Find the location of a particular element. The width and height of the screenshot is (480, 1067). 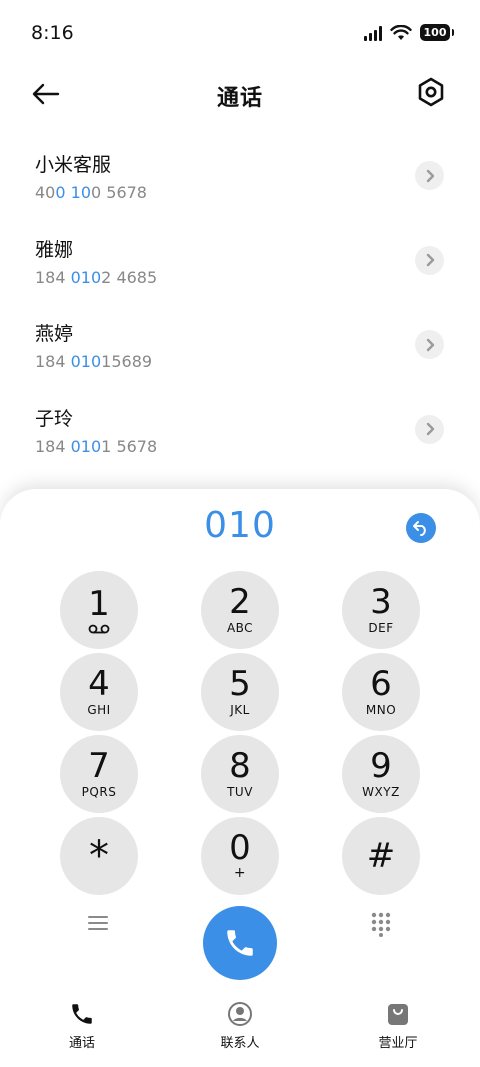

contact-name: 子玲 is located at coordinates (54, 418).